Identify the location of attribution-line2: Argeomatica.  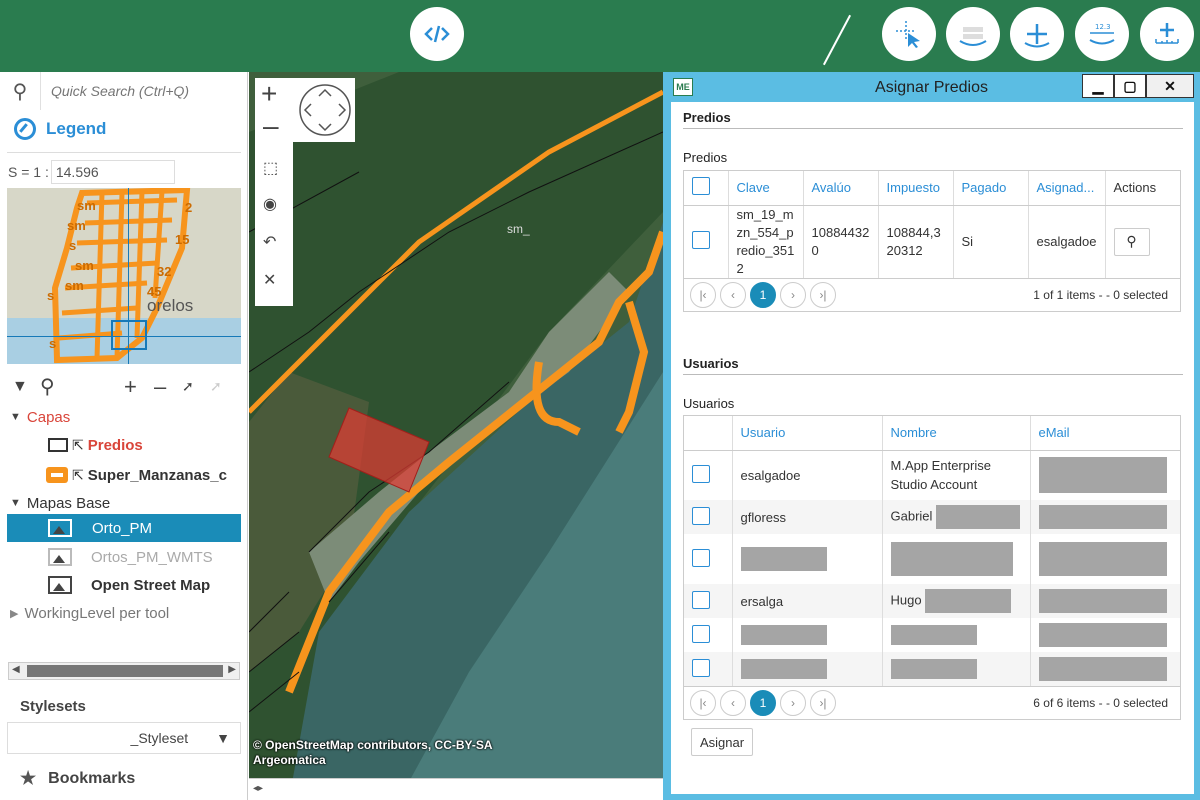
(289, 760).